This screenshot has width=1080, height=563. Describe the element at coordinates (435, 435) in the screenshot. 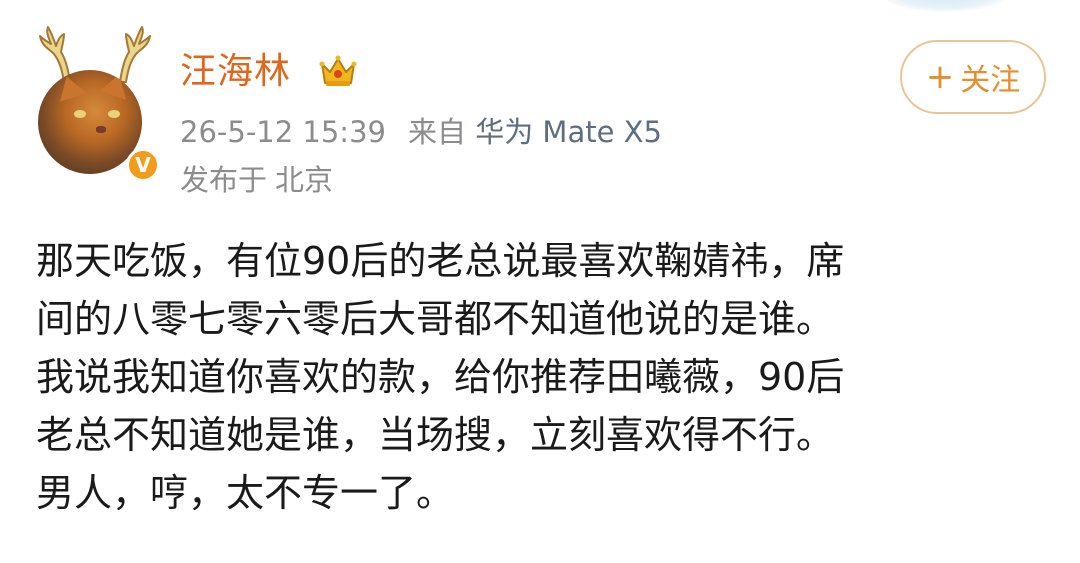

I see `post-body-line: 老总不知道她是谁，当场搜，立刻喜欢得不行。` at that location.